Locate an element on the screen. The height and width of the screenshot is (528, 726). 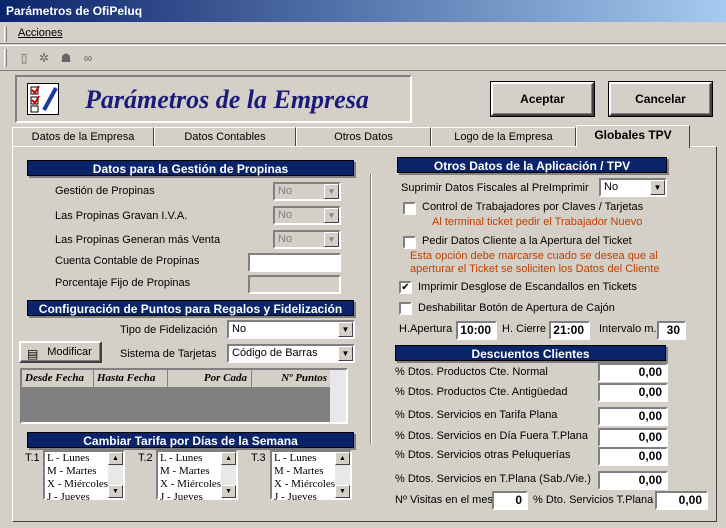
dto-productos-normal-input: 0,00 is located at coordinates (633, 372).